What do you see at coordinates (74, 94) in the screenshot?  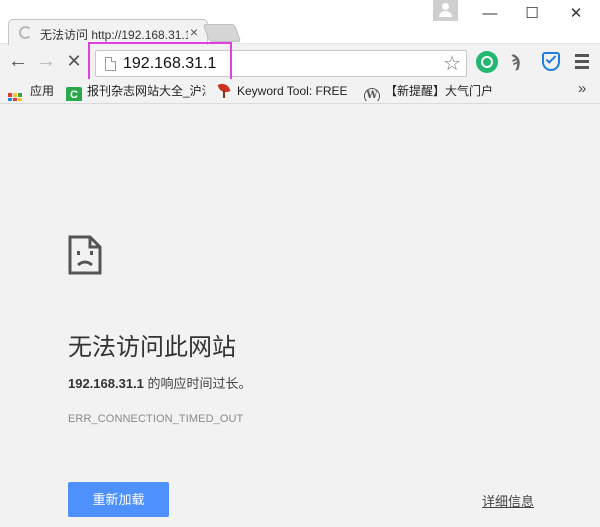 I see `green-c-icon: C` at bounding box center [74, 94].